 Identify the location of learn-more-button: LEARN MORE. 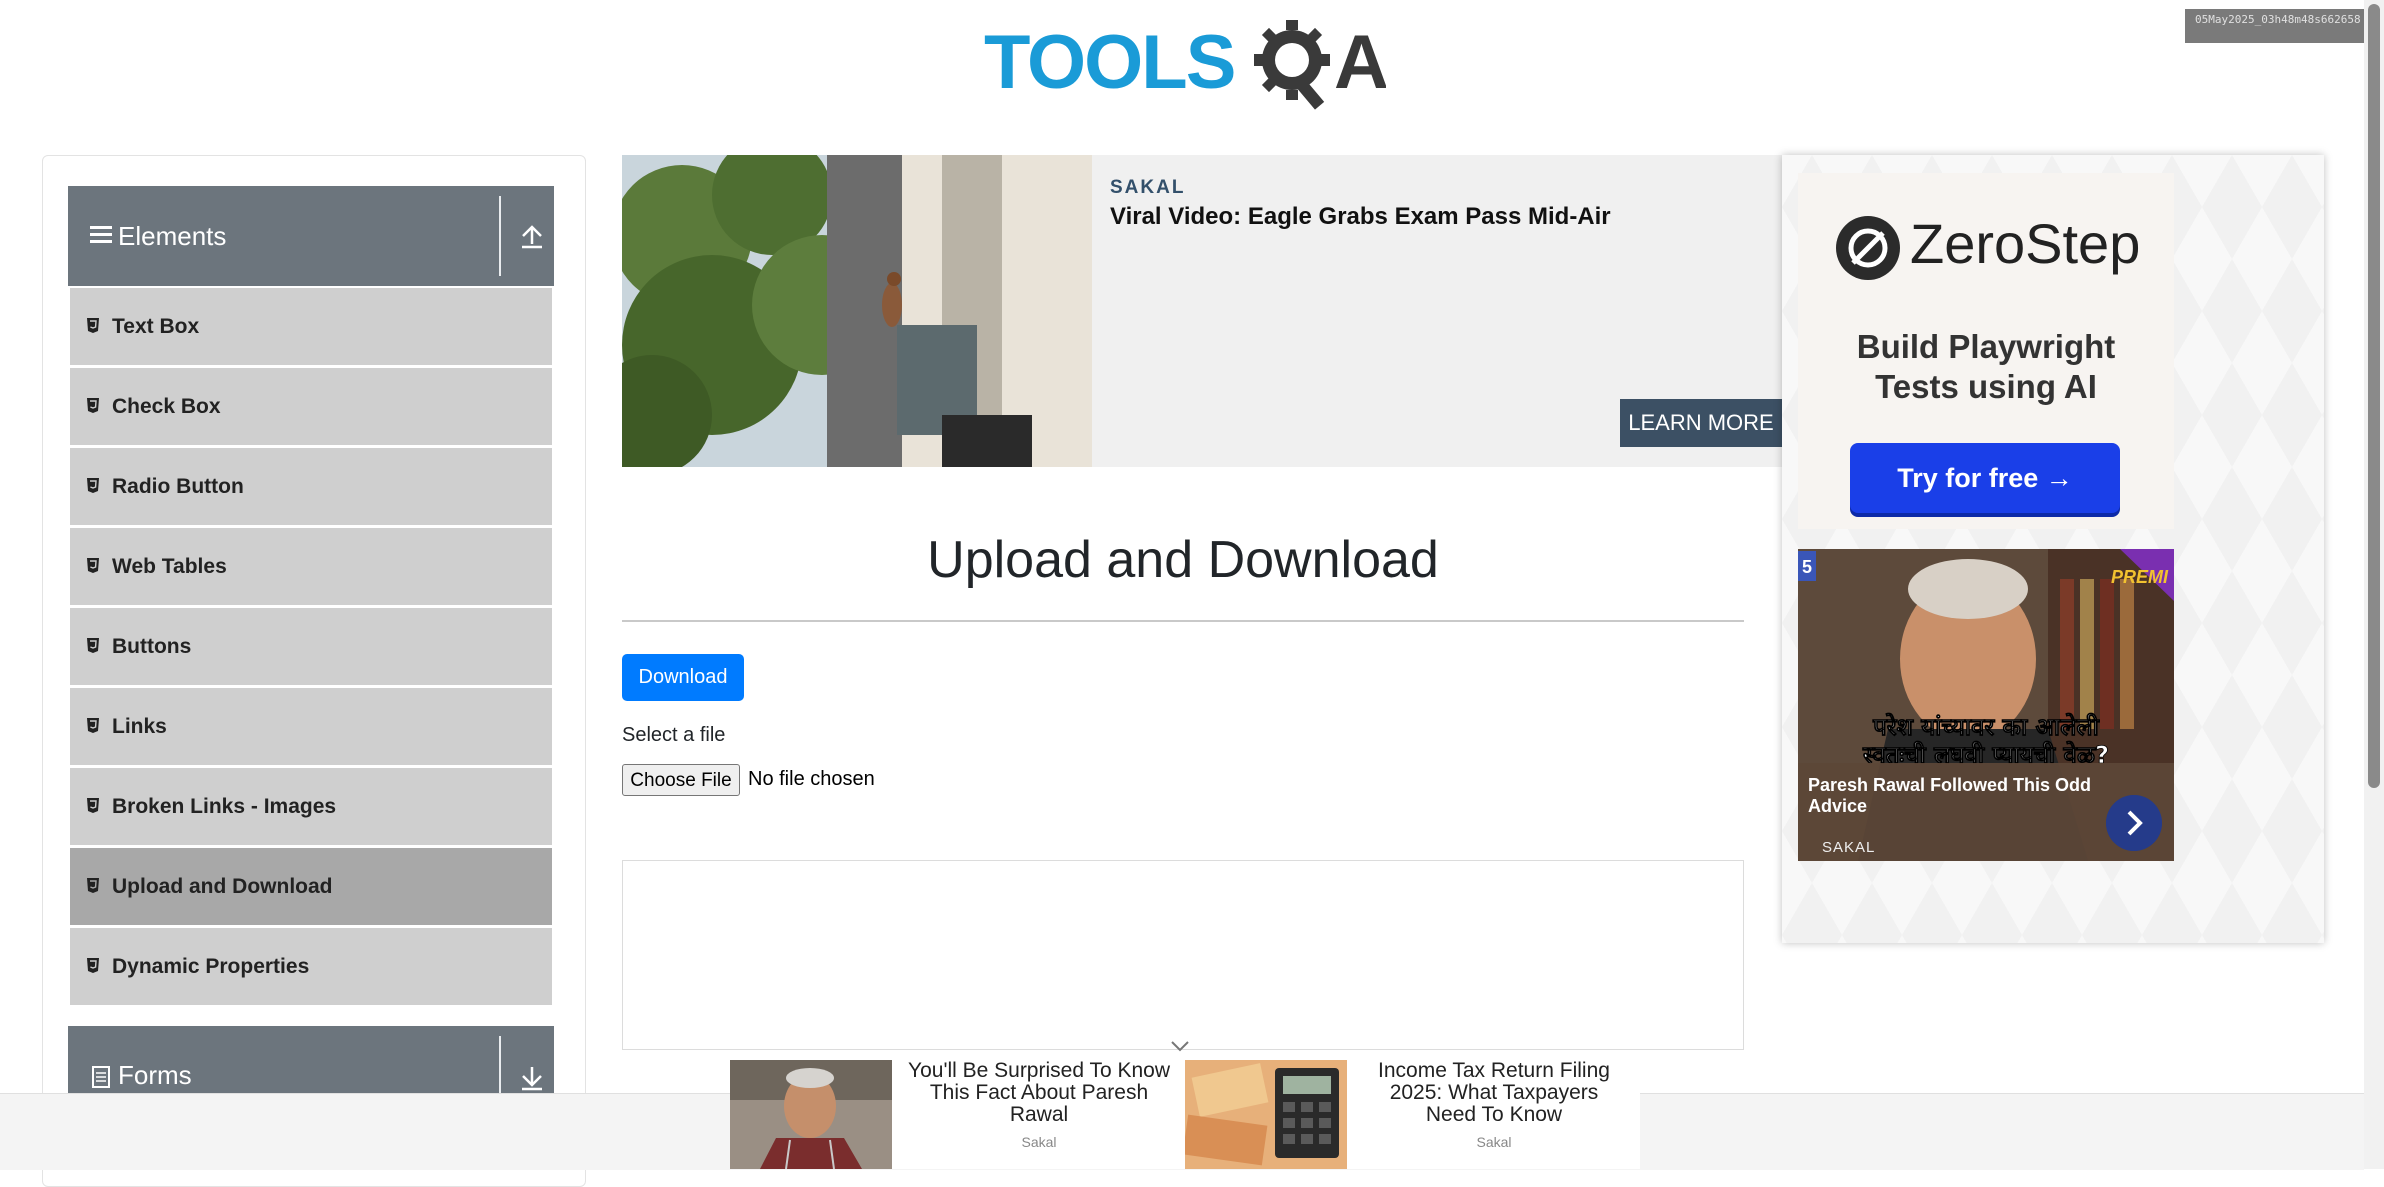
(1701, 423).